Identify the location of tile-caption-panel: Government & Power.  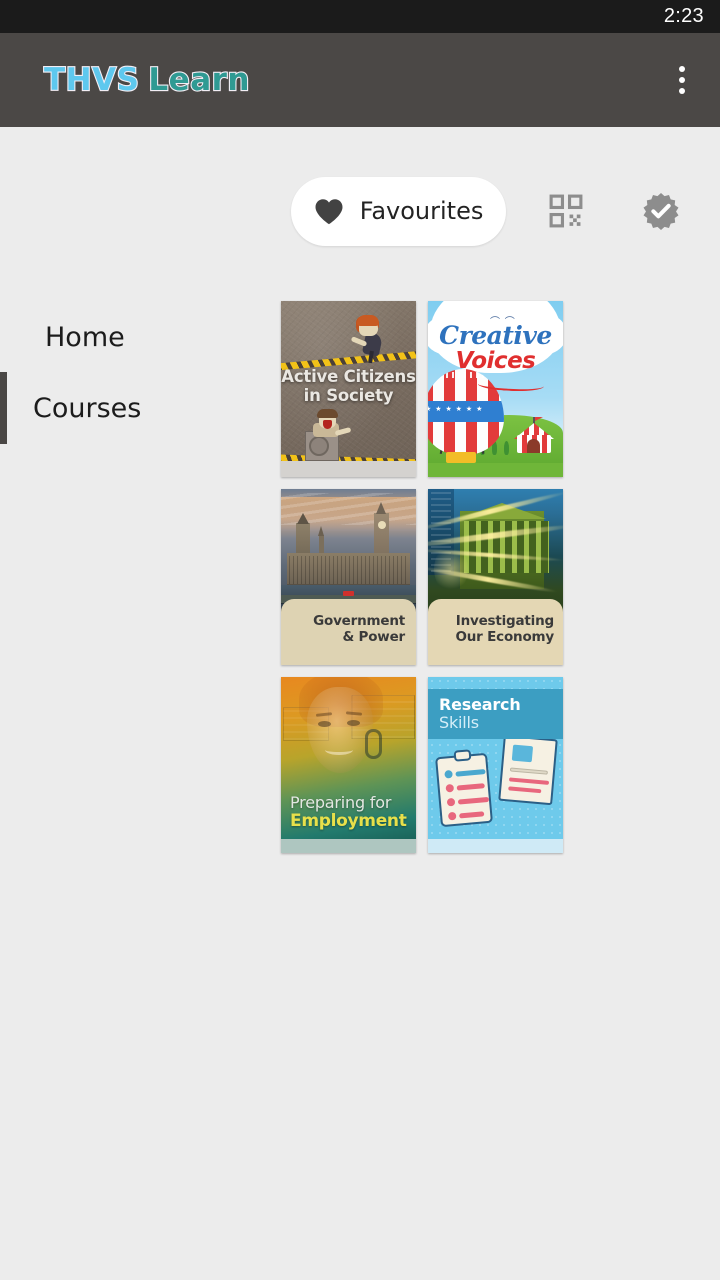
(348, 632).